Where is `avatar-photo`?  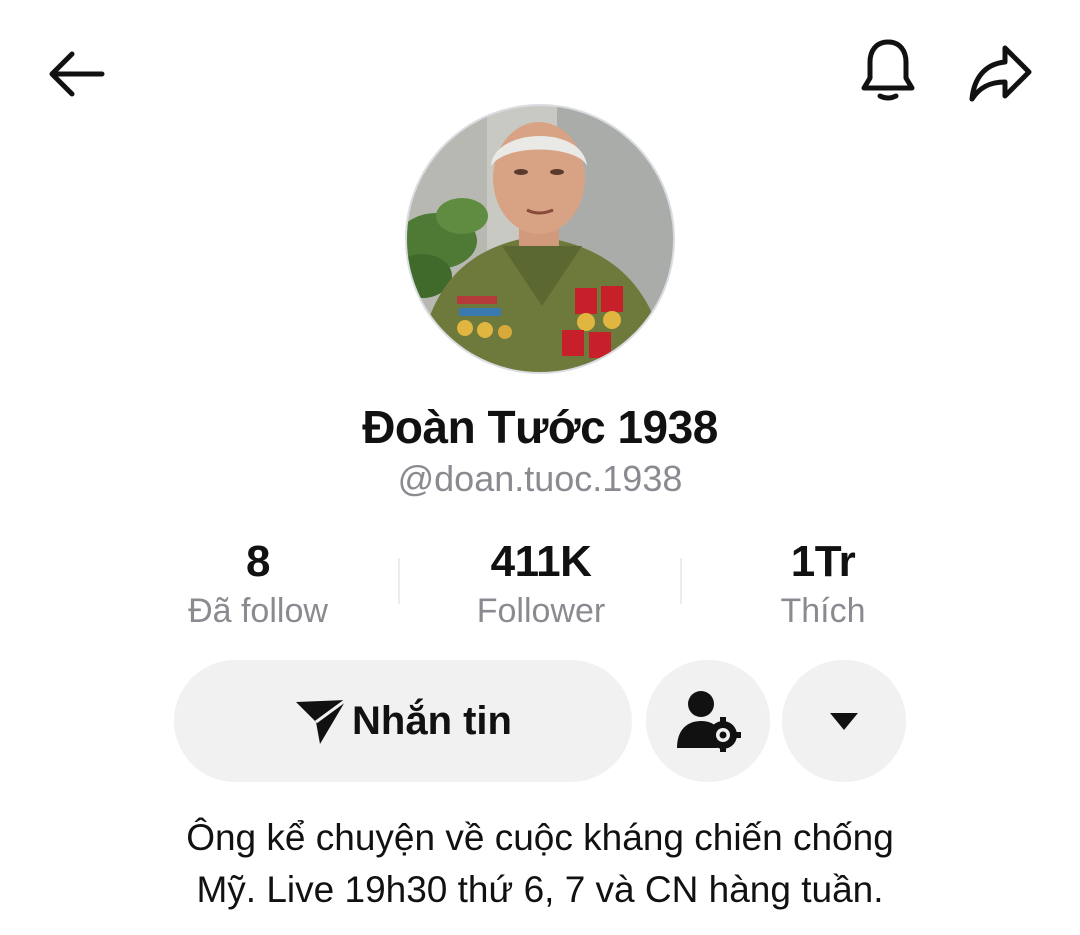
avatar-photo is located at coordinates (540, 239).